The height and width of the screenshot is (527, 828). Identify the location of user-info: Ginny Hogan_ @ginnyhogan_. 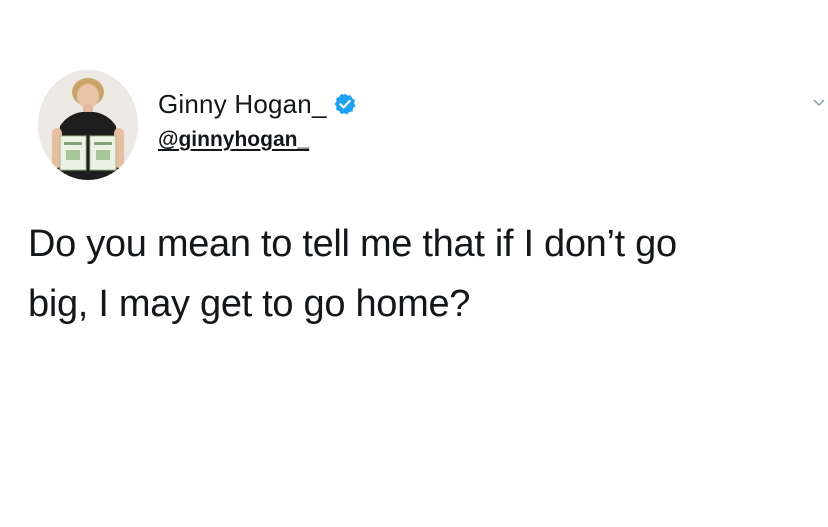
(257, 119).